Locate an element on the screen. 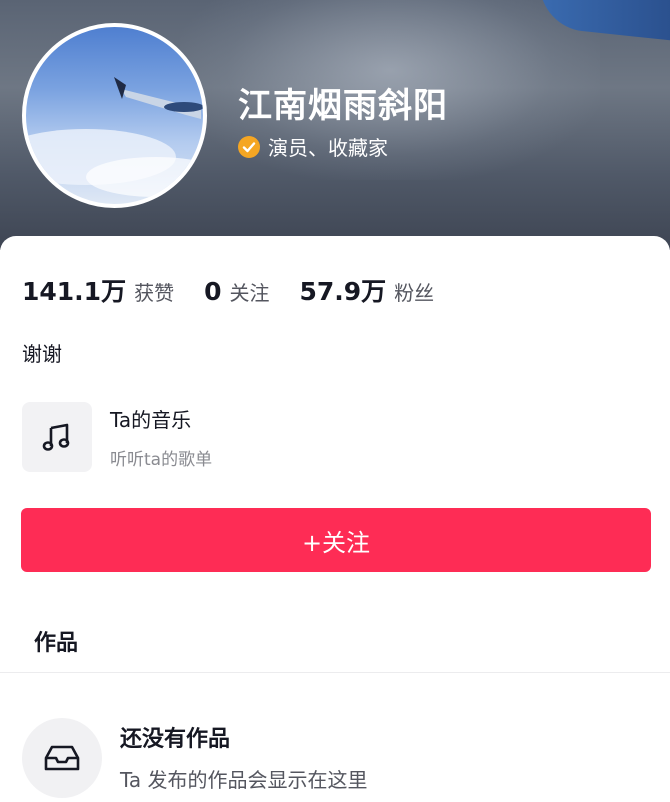 Image resolution: width=670 pixels, height=802 pixels. stat-likes: 141.1万 获赞 is located at coordinates (98, 290).